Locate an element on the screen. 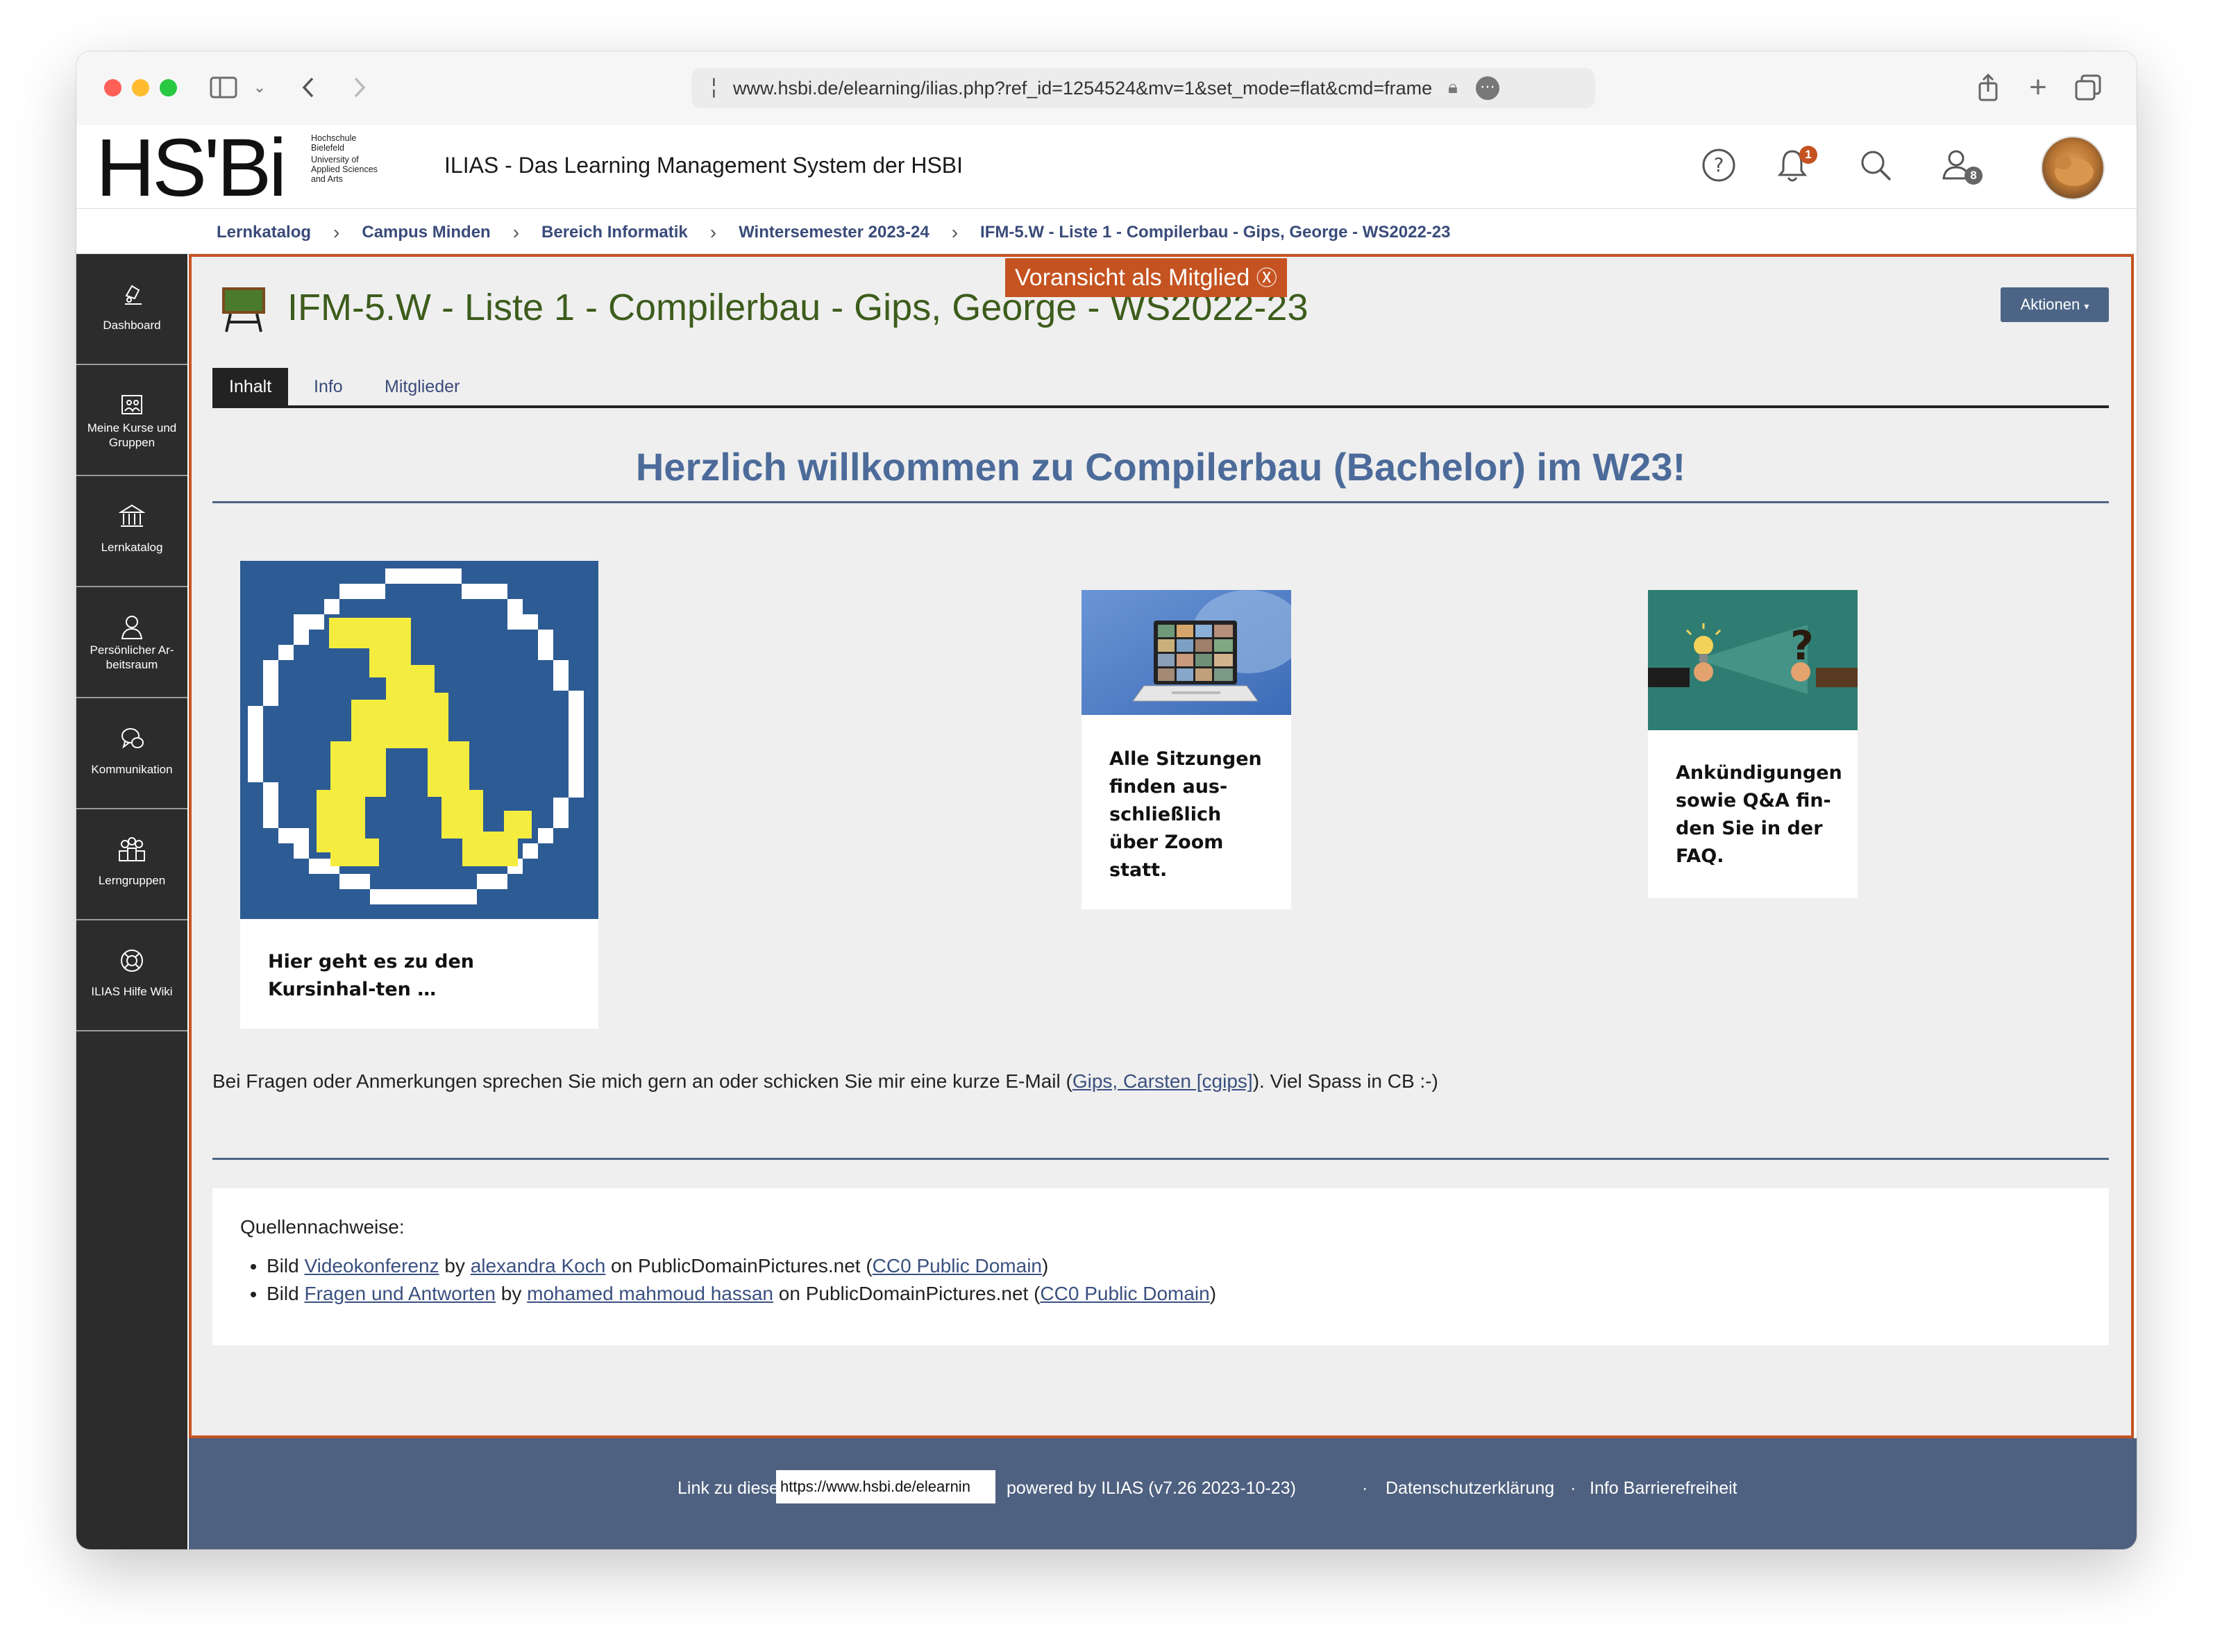 This screenshot has width=2213, height=1652. privacy-link: Datenschutzerklärung is located at coordinates (1470, 1488).